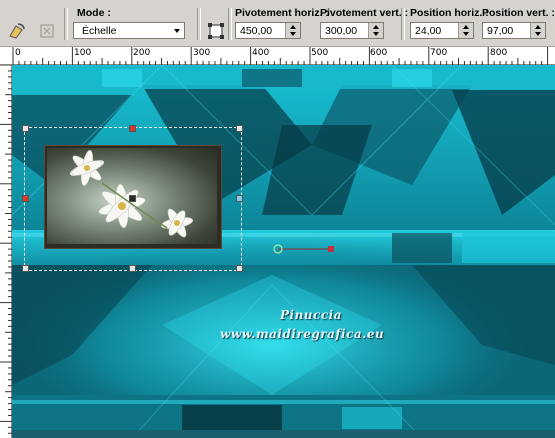  What do you see at coordinates (83, 53) in the screenshot?
I see `ruler-label: 100` at bounding box center [83, 53].